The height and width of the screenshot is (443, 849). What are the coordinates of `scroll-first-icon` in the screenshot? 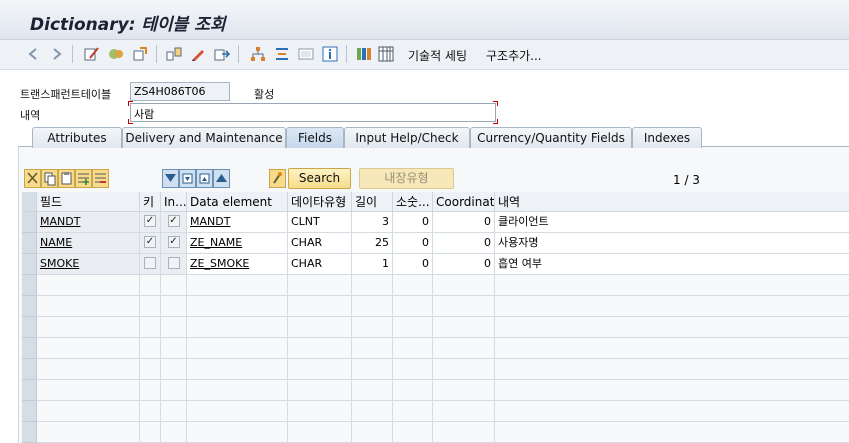 It's located at (170, 178).